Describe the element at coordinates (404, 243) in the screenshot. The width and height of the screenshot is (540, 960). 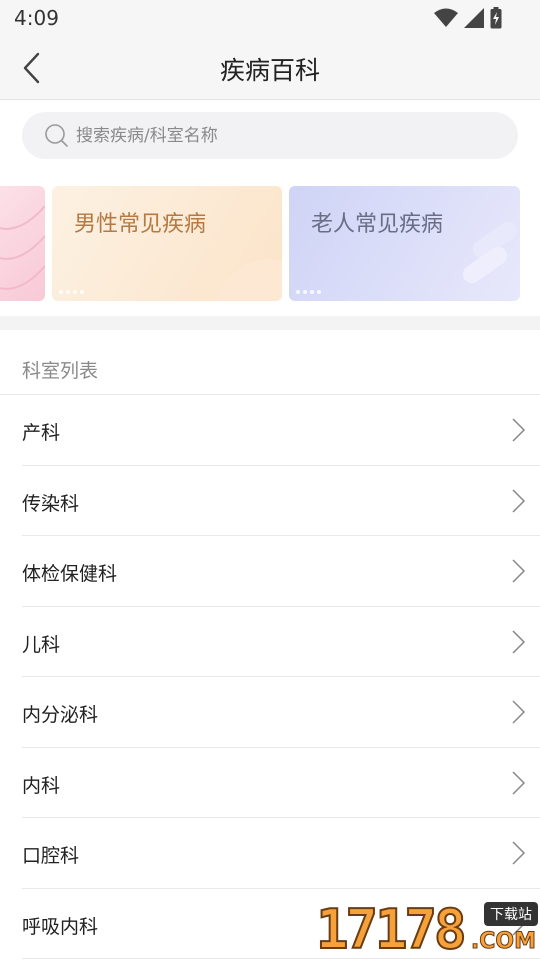
I see `banner-elder-diseases: 老人常见疾病` at that location.